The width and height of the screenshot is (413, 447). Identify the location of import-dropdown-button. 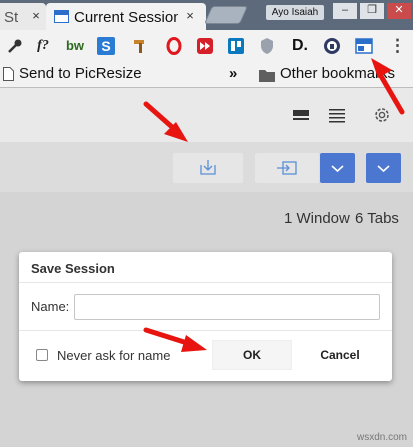
(337, 168).